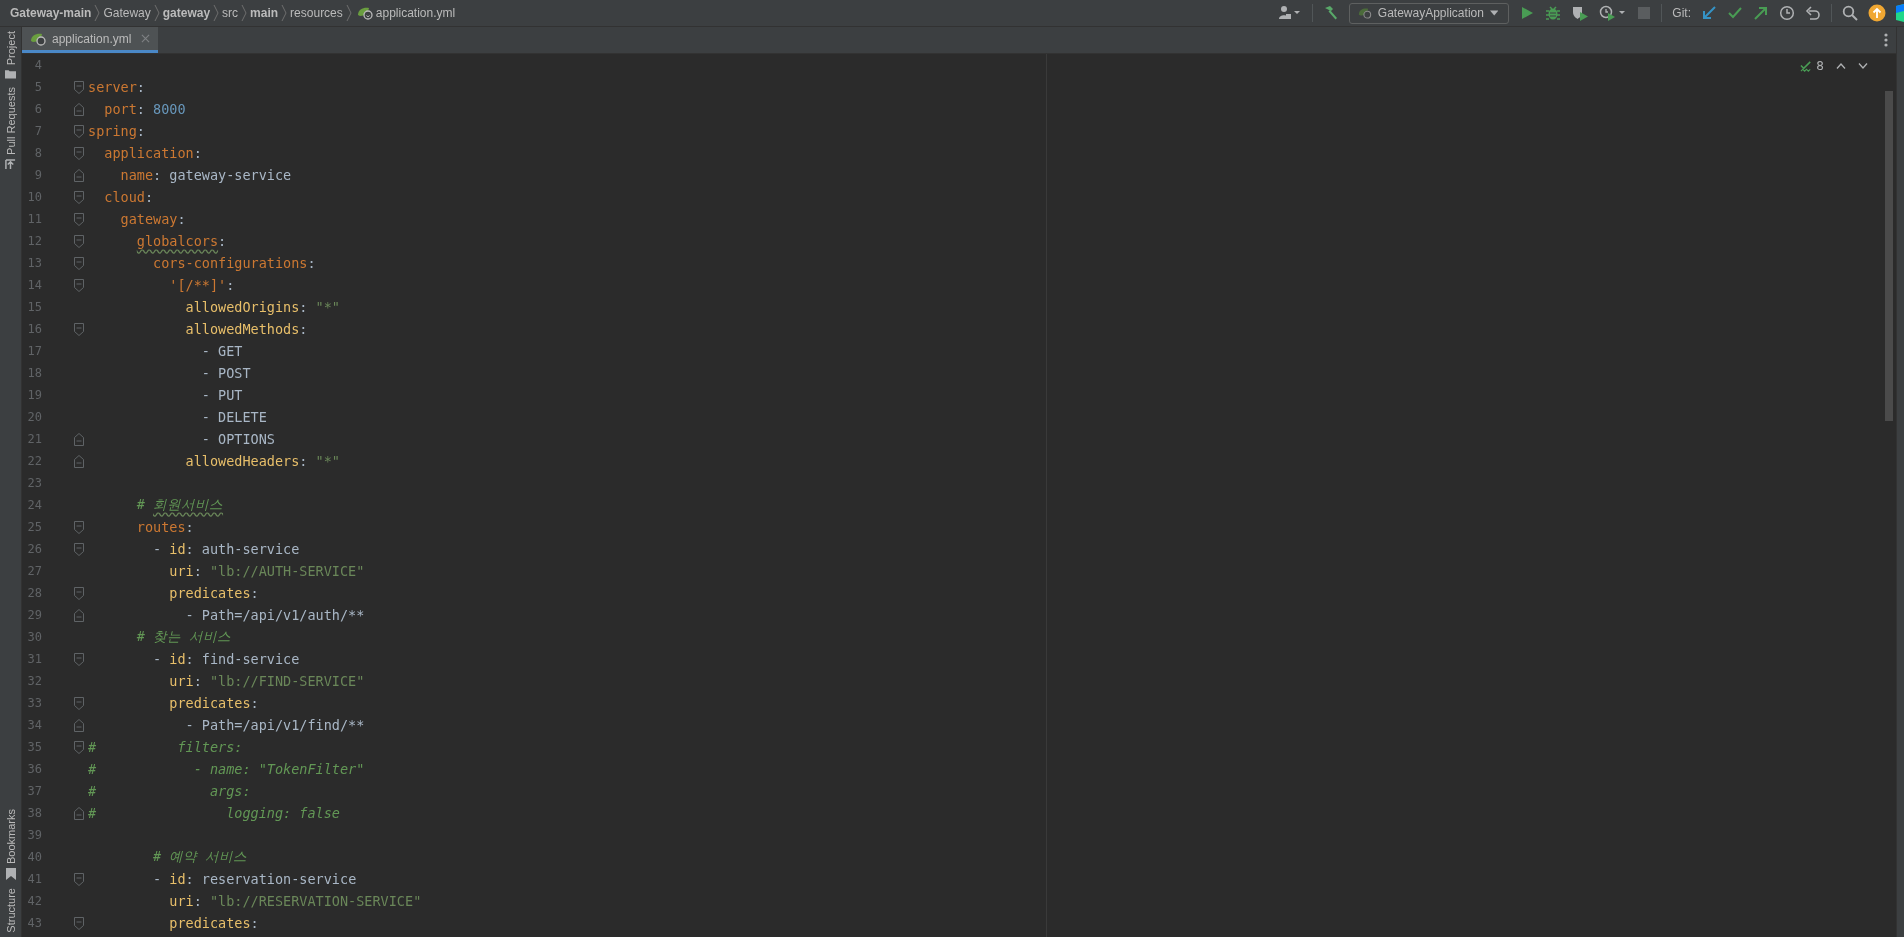 The image size is (1904, 937). I want to click on line-number: 11, so click(34, 219).